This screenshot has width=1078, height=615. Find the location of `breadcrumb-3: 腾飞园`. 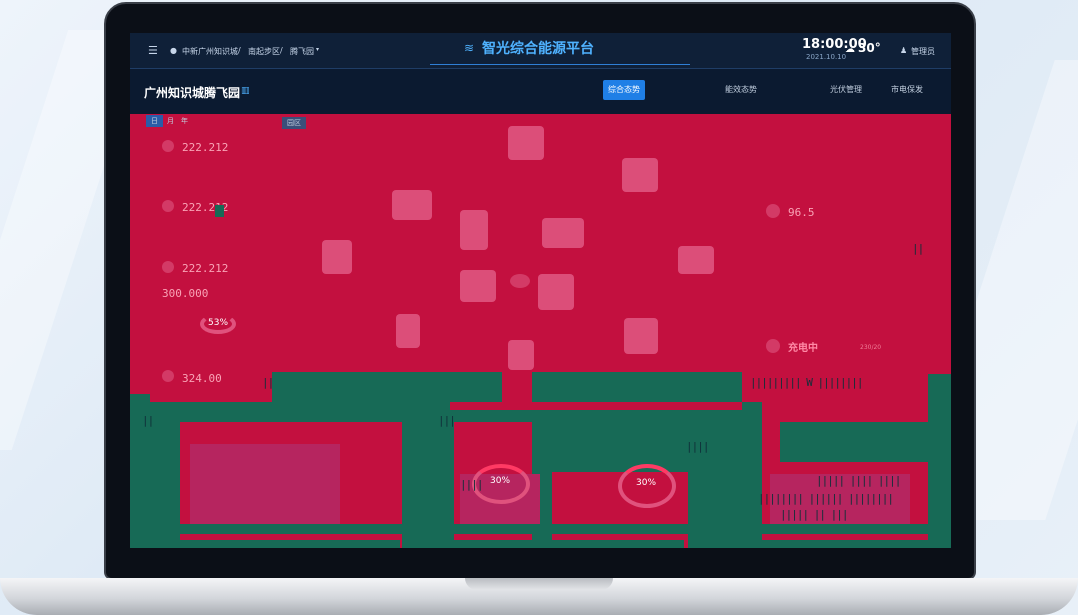

breadcrumb-3: 腾飞园 is located at coordinates (302, 51).